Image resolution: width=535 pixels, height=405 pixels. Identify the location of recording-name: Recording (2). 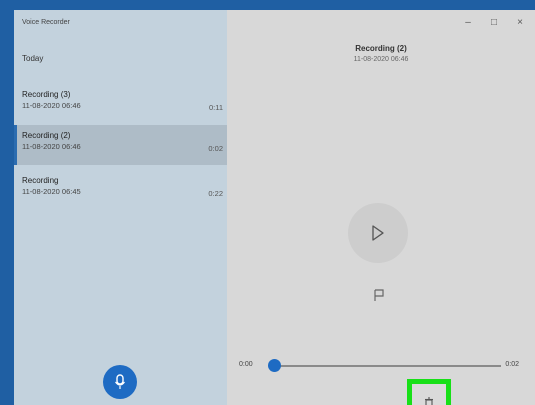
(46, 135).